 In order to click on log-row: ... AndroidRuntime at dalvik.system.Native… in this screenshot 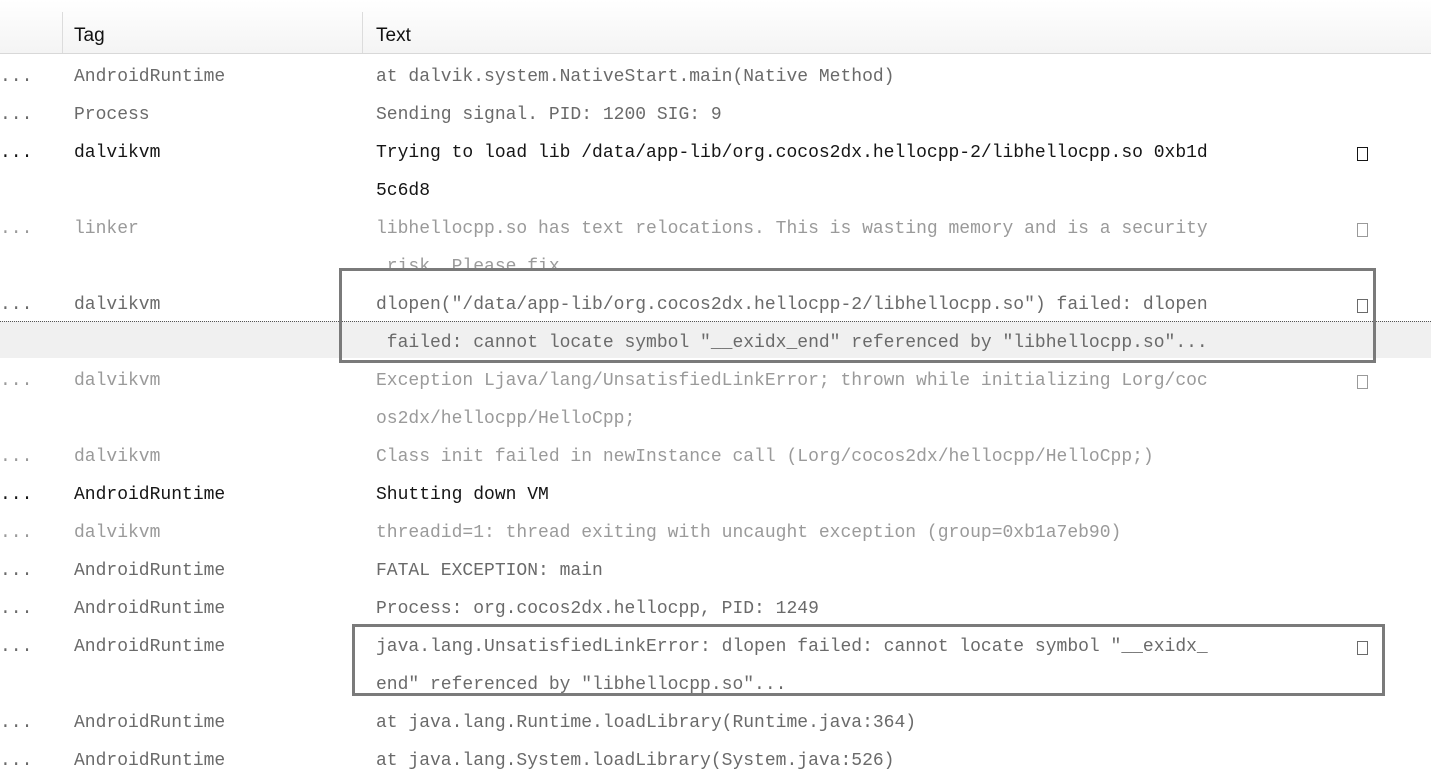, I will do `click(715, 77)`.